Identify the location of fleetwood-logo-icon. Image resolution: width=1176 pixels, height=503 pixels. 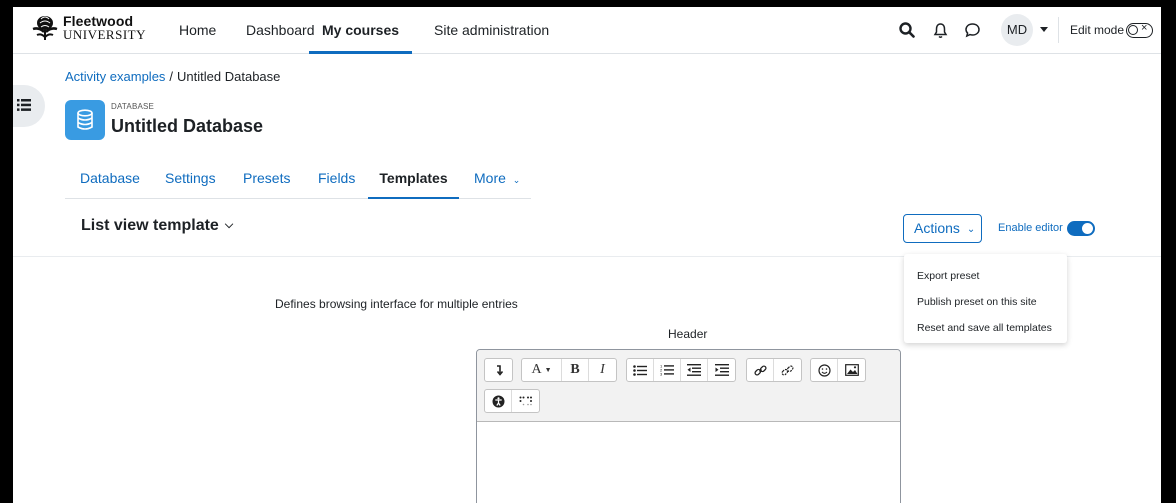
(45, 28).